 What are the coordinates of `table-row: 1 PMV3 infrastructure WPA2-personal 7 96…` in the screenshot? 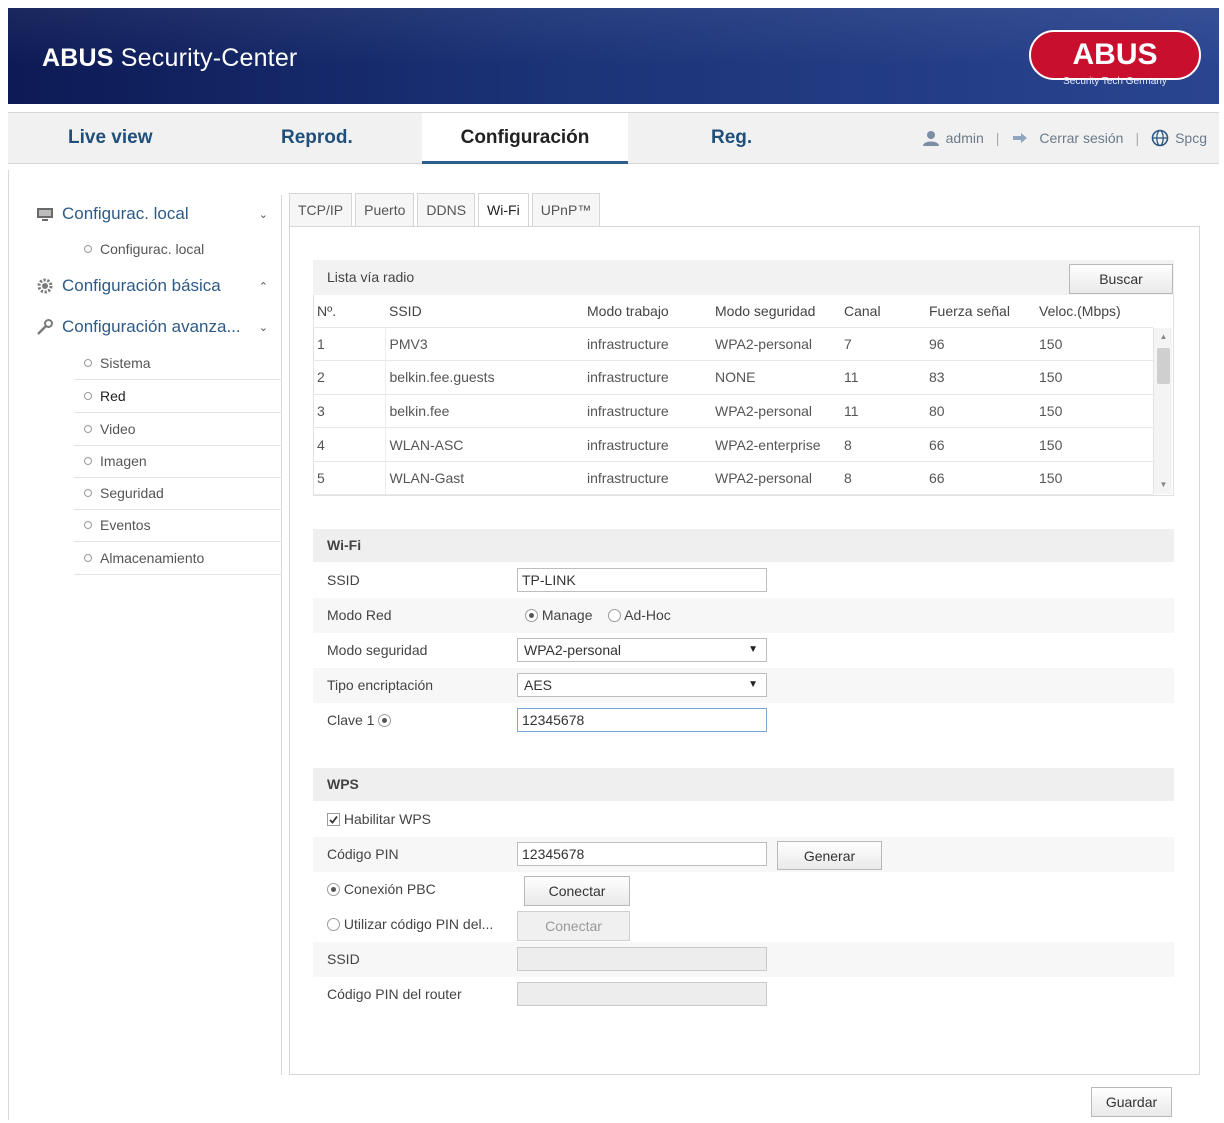 It's located at (733, 344).